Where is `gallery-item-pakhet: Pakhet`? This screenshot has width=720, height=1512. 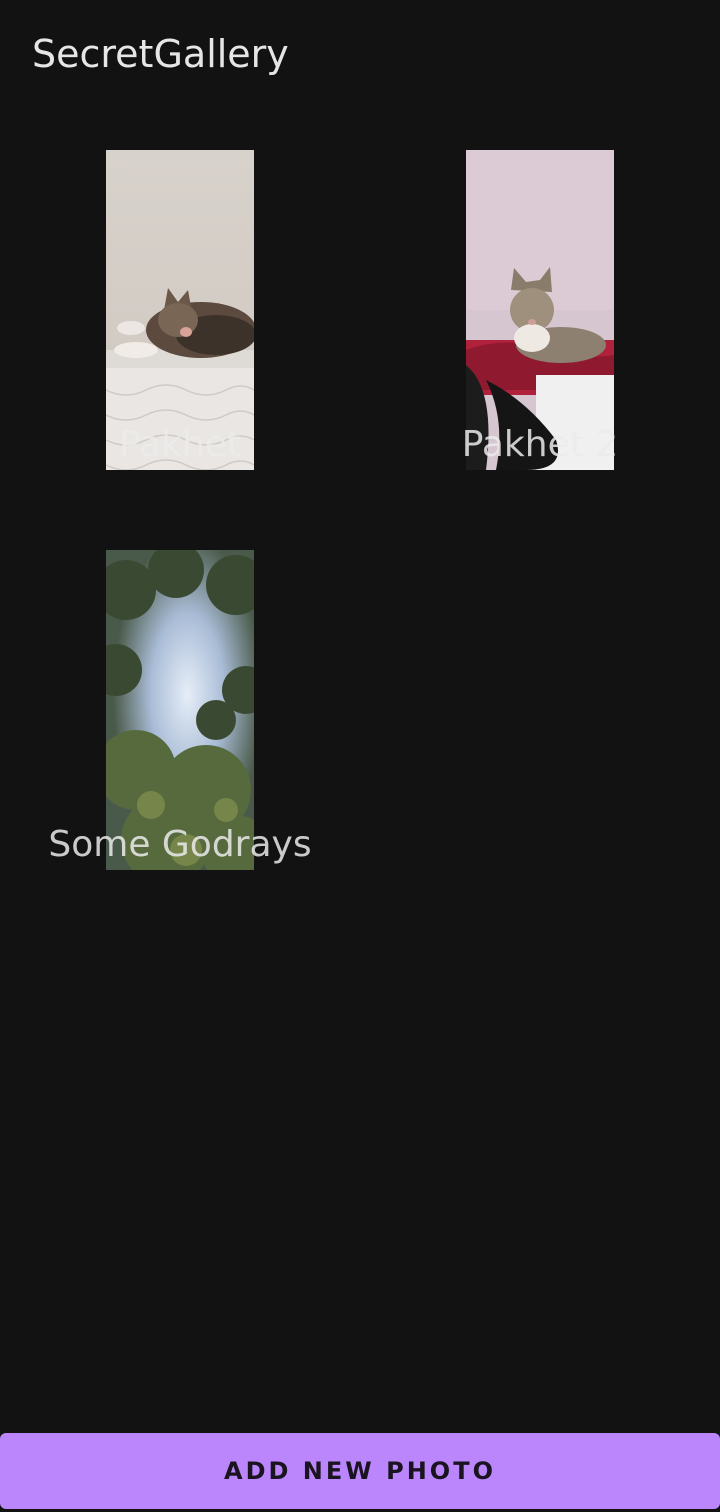
gallery-item-pakhet: Pakhet is located at coordinates (180, 310).